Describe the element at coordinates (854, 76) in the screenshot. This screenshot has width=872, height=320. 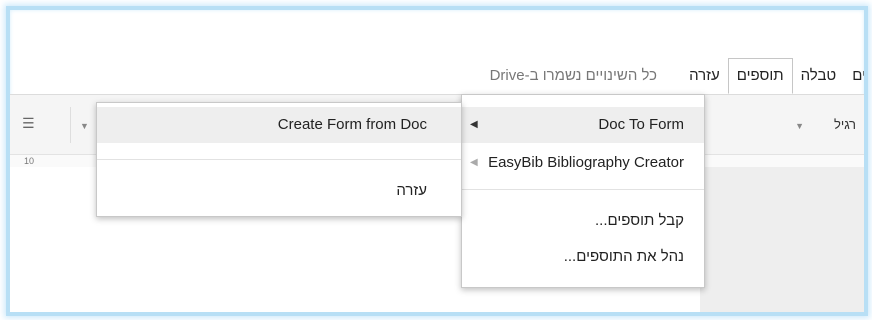
I see `menu-item-tools: ים` at that location.